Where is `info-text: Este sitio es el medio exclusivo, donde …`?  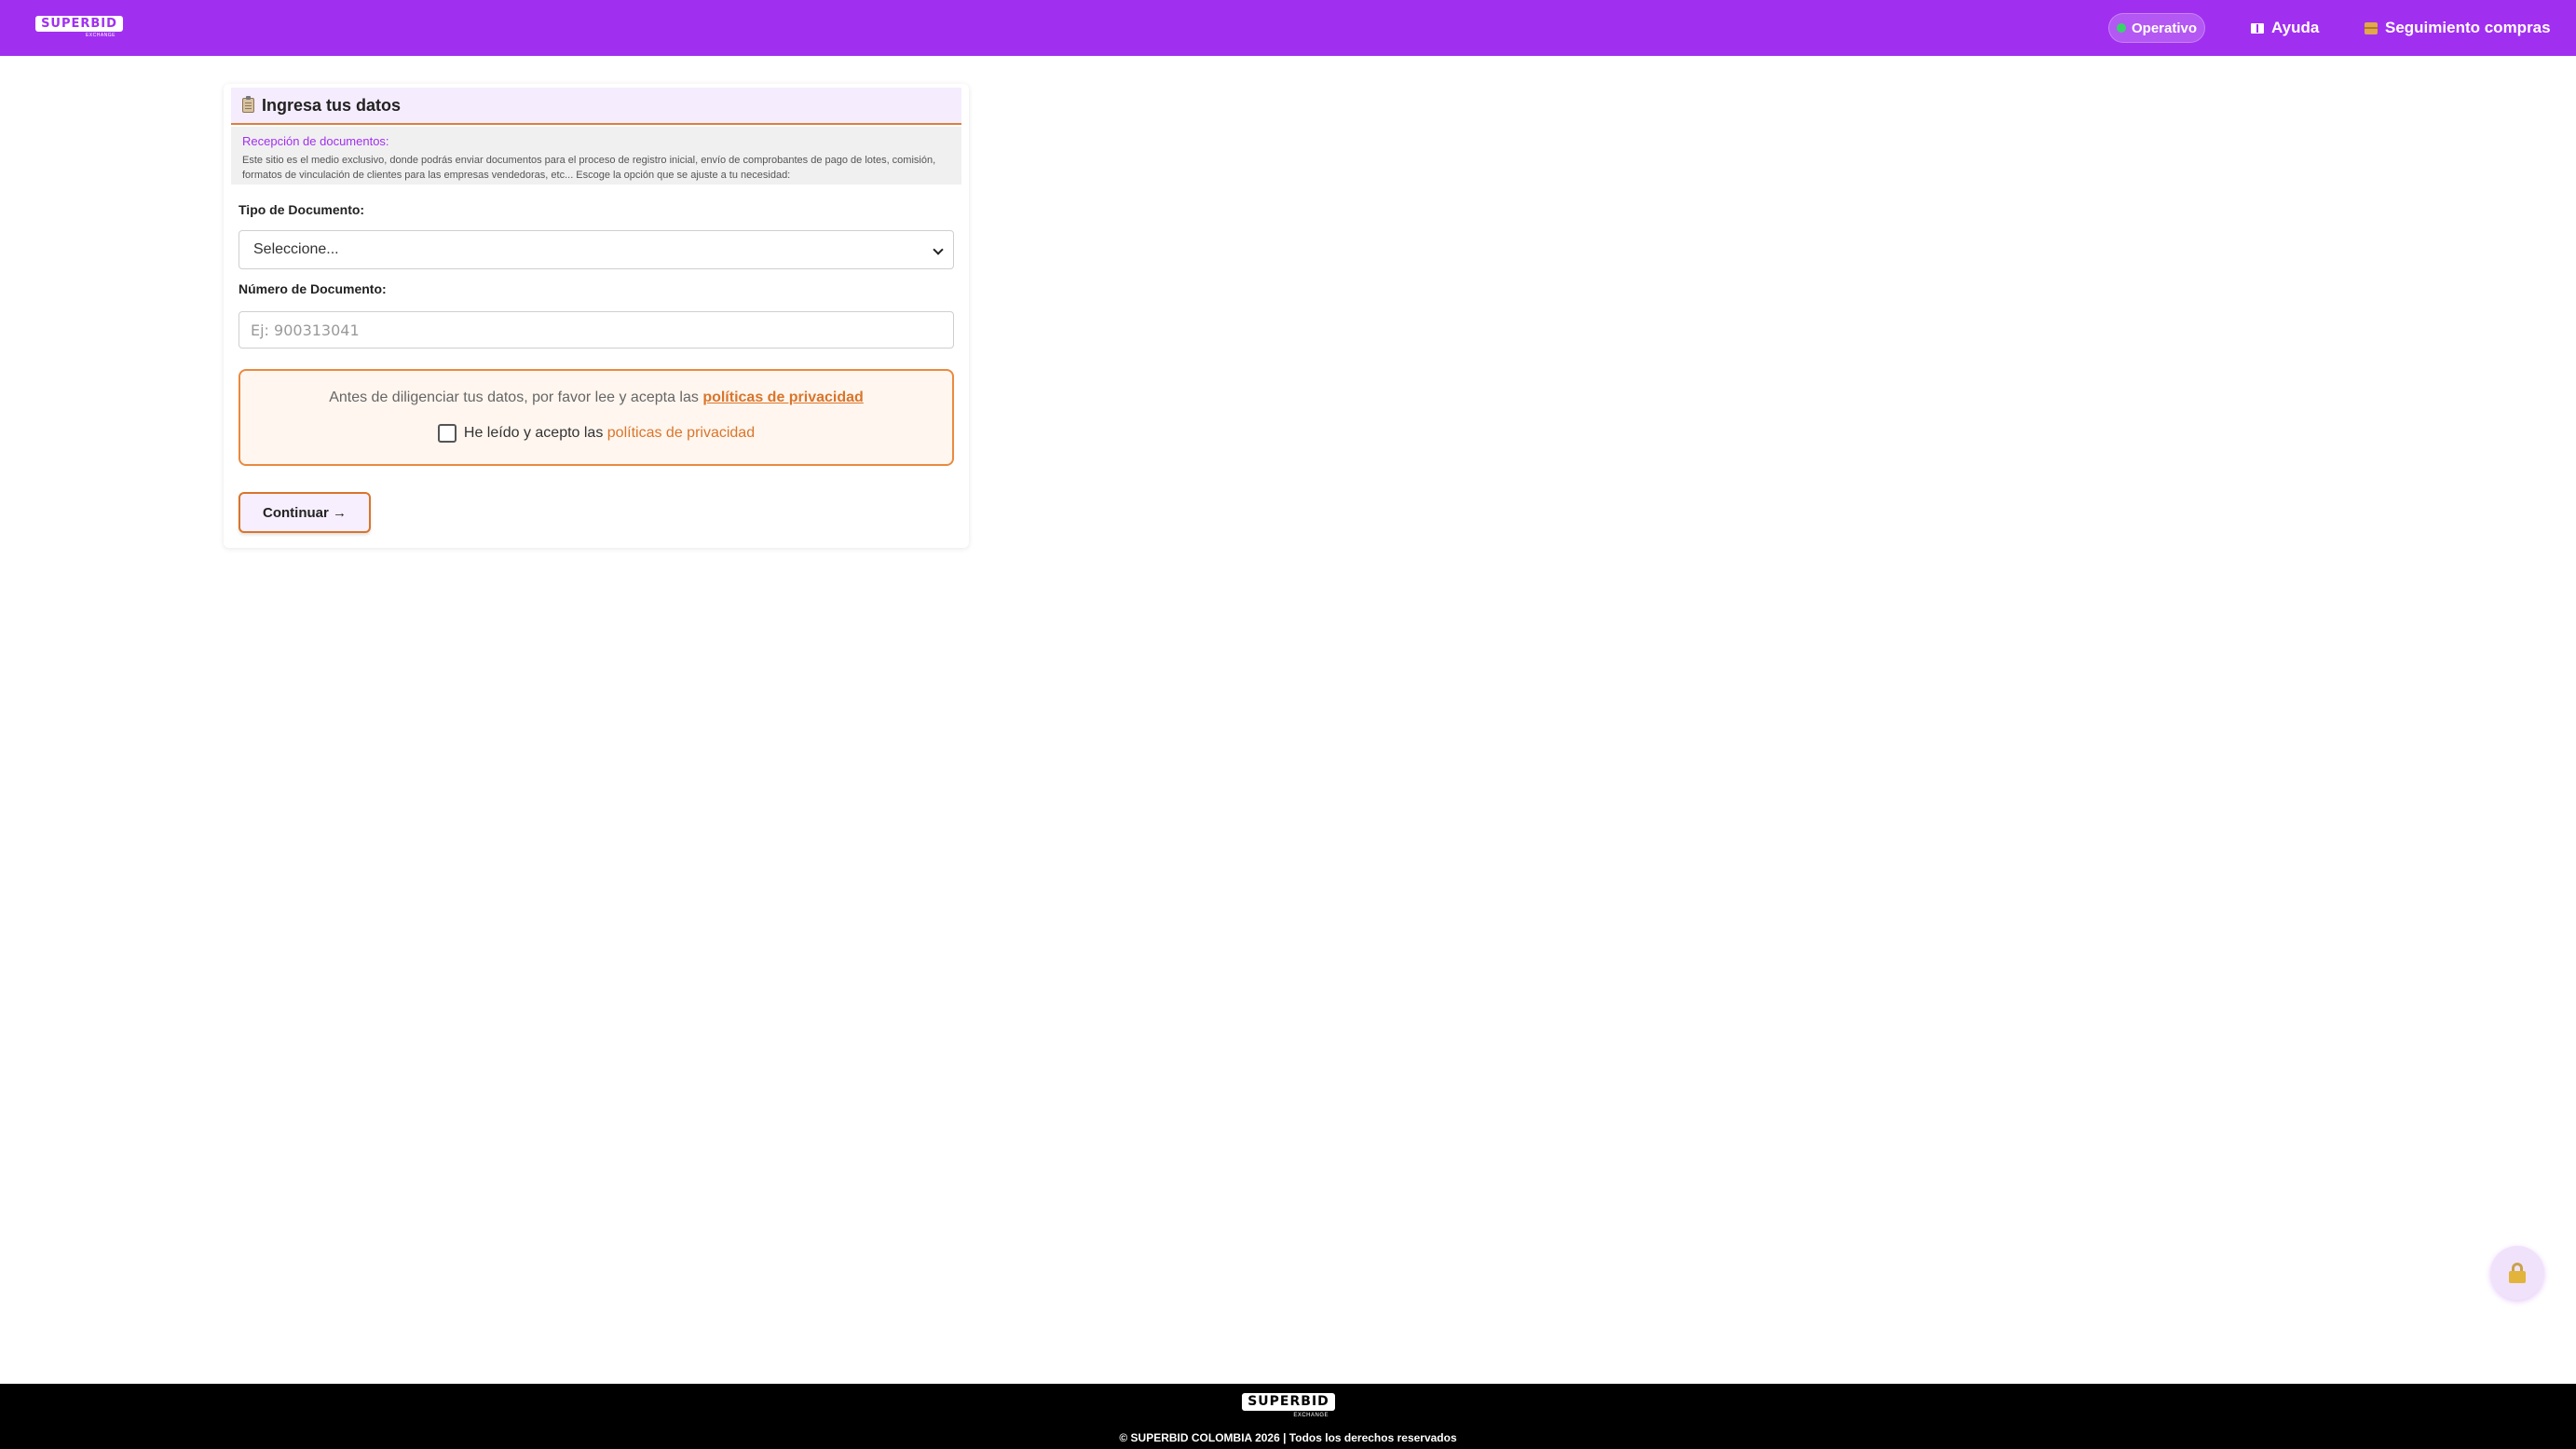
info-text: Este sitio es el medio exclusivo, donde … is located at coordinates (589, 168).